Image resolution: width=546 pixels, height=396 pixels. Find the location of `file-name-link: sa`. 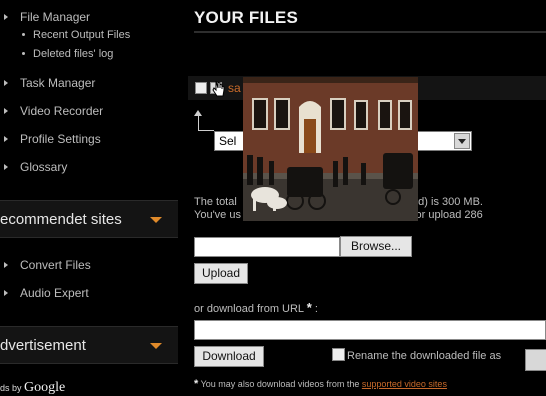

file-name-link: sa is located at coordinates (234, 88).